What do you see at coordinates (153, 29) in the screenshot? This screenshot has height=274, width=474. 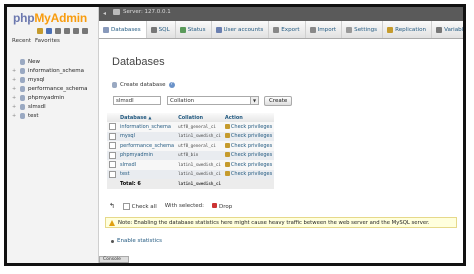 I see `sql-icon` at bounding box center [153, 29].